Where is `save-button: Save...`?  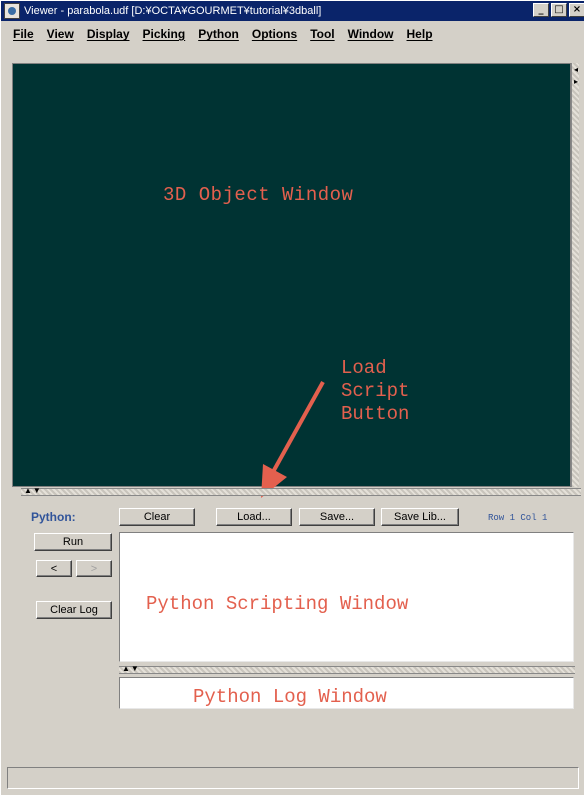
save-button: Save... is located at coordinates (337, 517).